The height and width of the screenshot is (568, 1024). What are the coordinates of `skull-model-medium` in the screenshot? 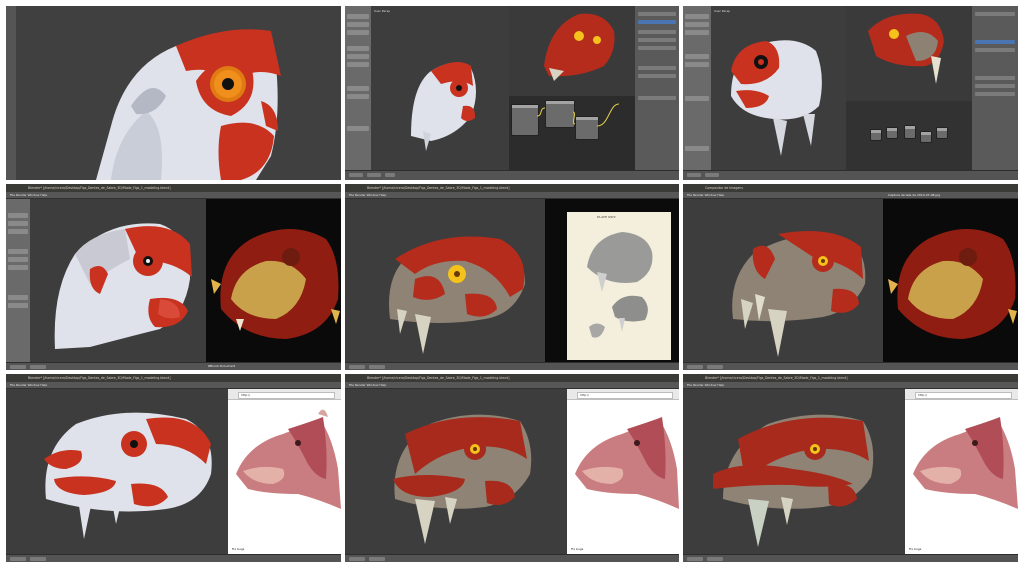 It's located at (778, 88).